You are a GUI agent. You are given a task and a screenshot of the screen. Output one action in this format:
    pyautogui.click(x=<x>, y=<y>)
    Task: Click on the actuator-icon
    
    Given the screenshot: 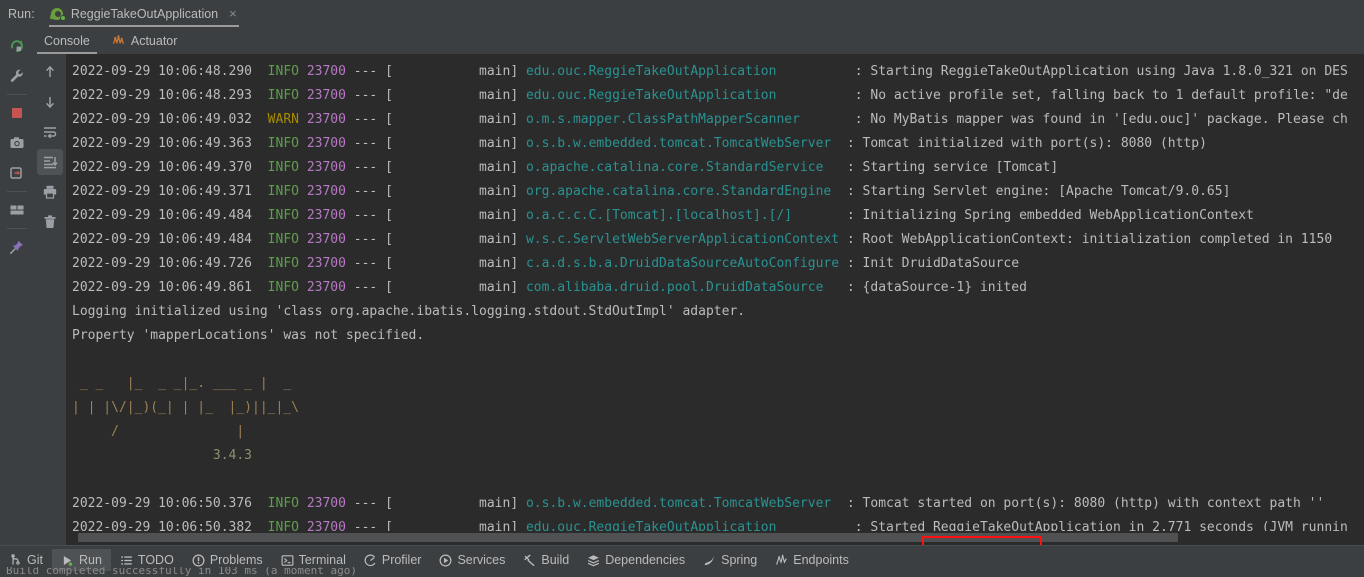 What is the action you would take?
    pyautogui.click(x=118, y=40)
    